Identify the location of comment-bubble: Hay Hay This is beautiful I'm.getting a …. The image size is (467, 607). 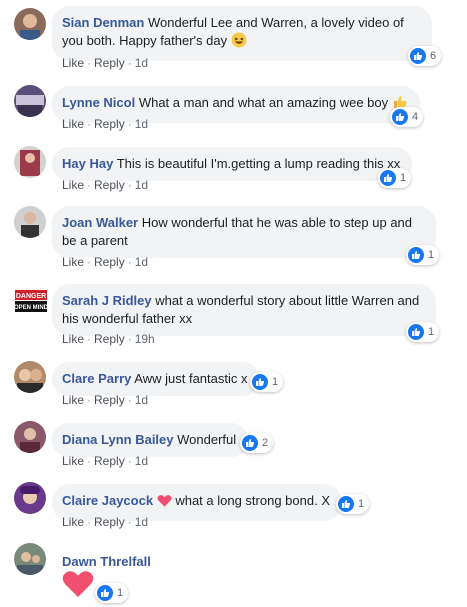
(232, 164).